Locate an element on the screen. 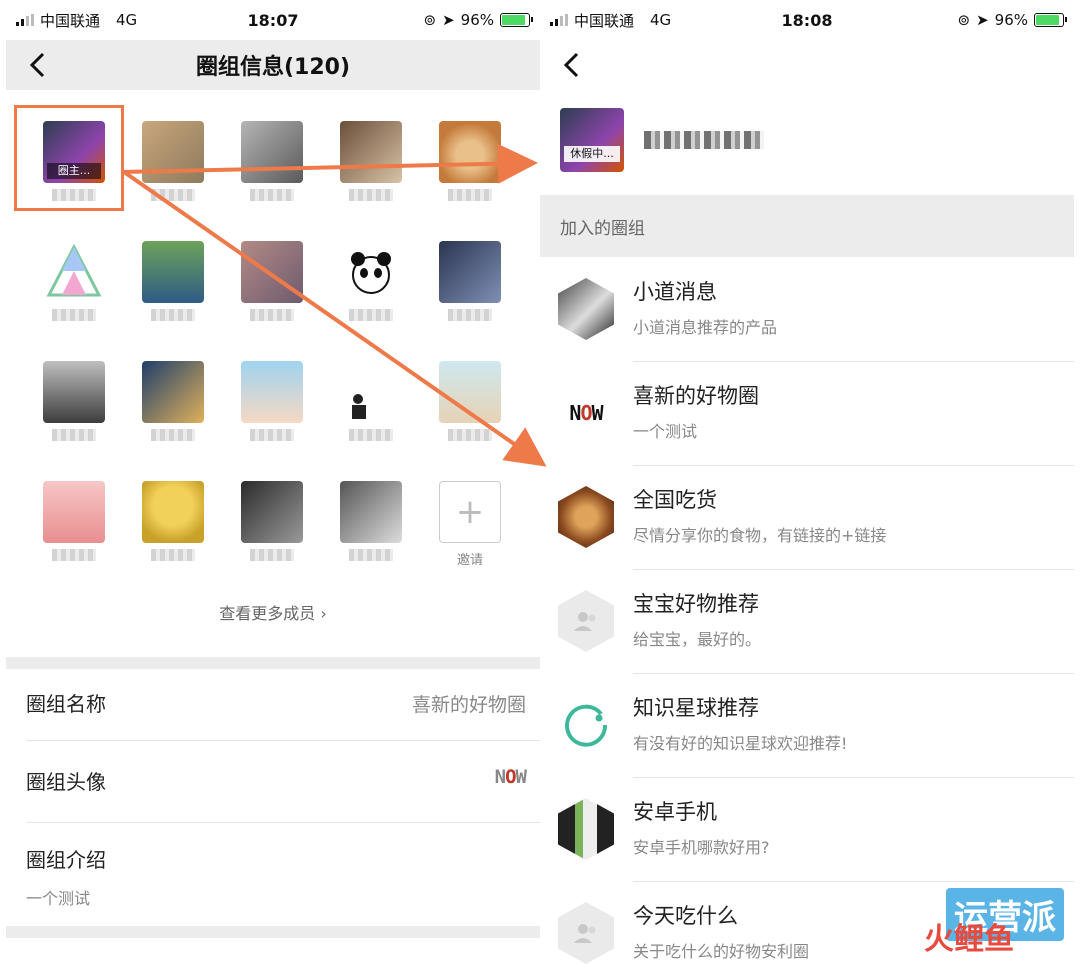  page-title: 圈组信息(120) is located at coordinates (273, 67).